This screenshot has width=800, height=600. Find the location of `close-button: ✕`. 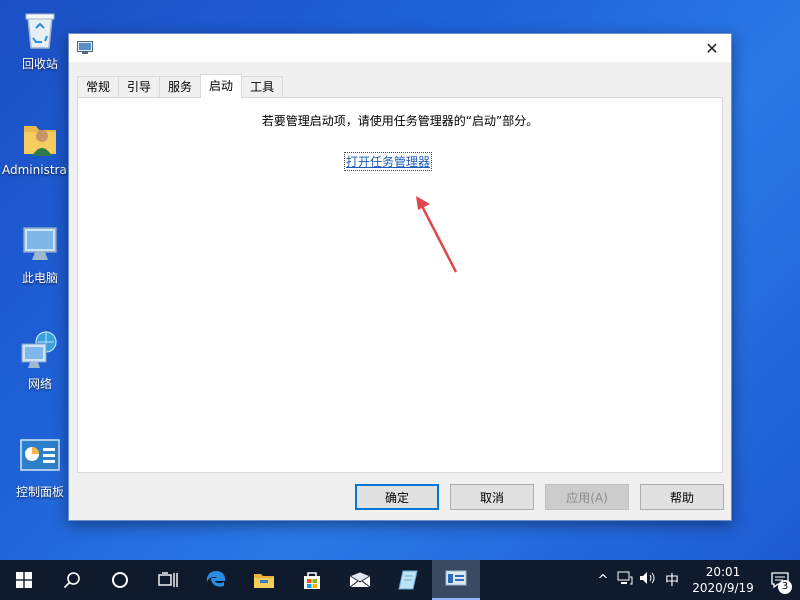

close-button: ✕ is located at coordinates (712, 48).